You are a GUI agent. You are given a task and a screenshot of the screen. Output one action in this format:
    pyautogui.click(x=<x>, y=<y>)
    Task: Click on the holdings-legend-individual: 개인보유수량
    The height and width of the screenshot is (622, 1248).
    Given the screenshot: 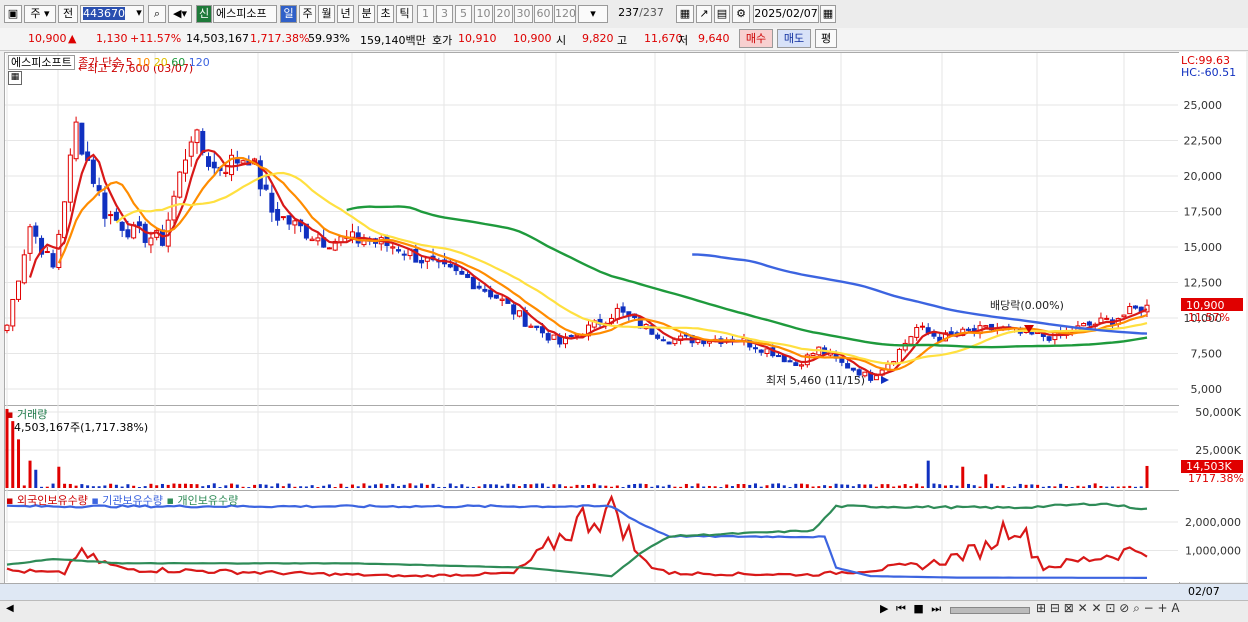 What is the action you would take?
    pyautogui.click(x=208, y=500)
    